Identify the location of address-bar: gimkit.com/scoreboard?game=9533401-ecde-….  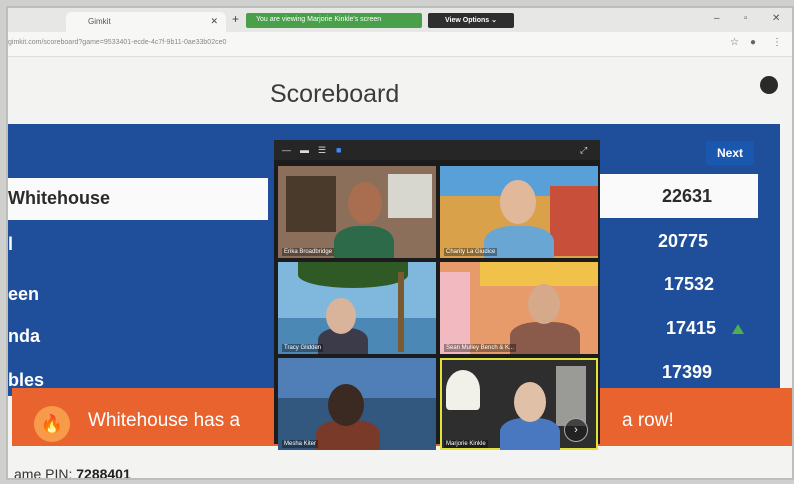
(400, 44).